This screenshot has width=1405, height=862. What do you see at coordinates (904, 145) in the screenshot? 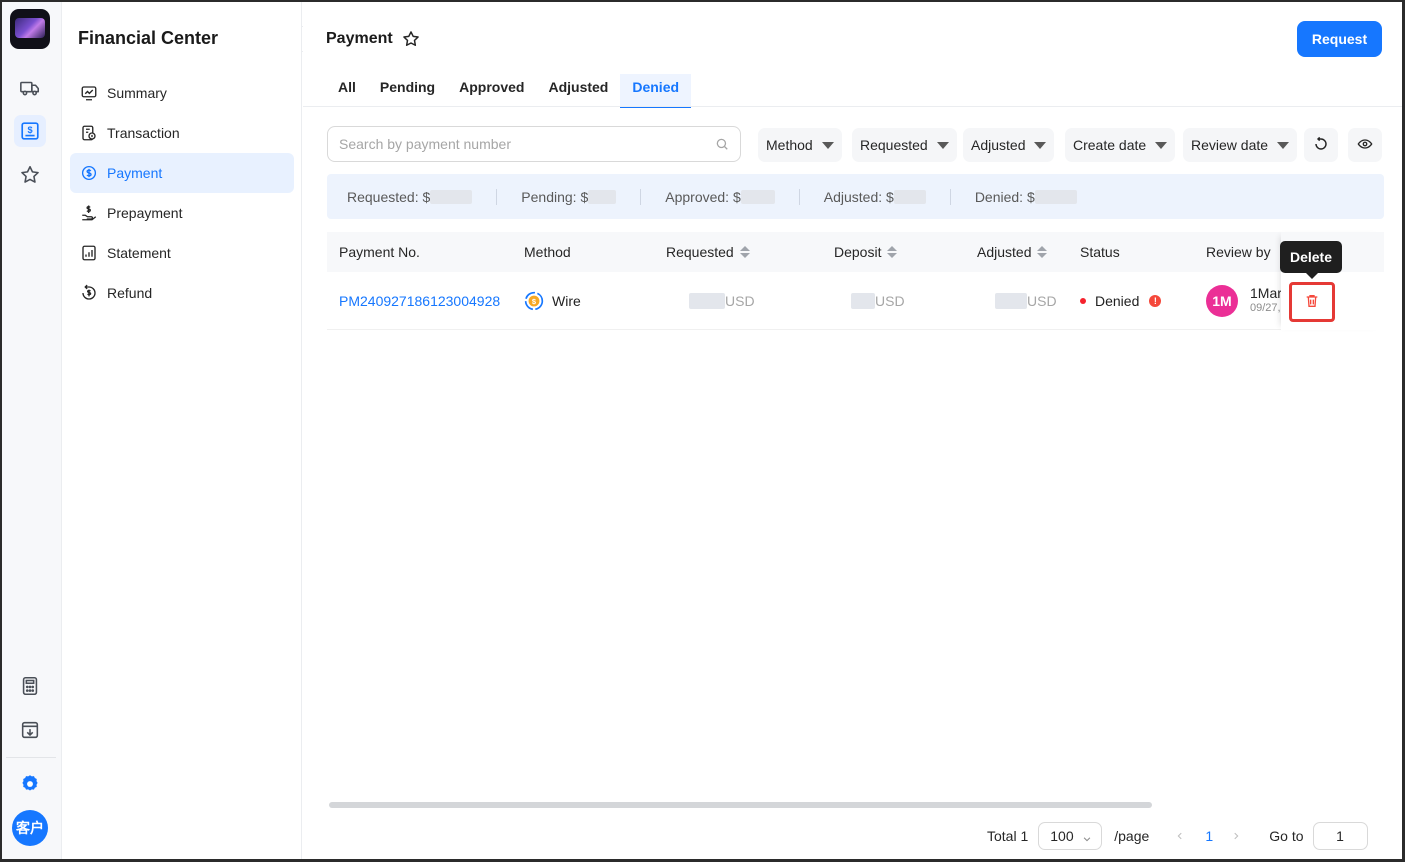
I see `requested-filter-dropdown: Requested` at bounding box center [904, 145].